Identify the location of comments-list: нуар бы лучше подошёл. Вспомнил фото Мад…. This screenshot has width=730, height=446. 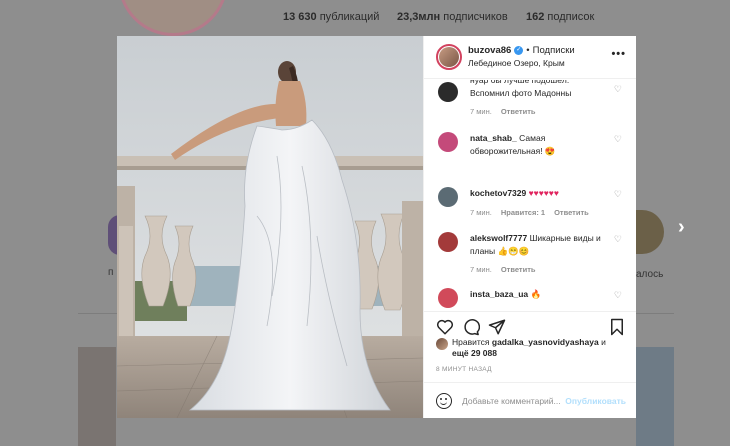
(530, 195).